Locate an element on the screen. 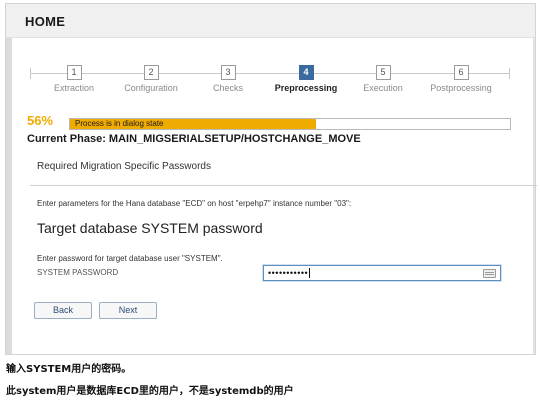 The width and height of the screenshot is (540, 413). step-number: 1 is located at coordinates (74, 72).